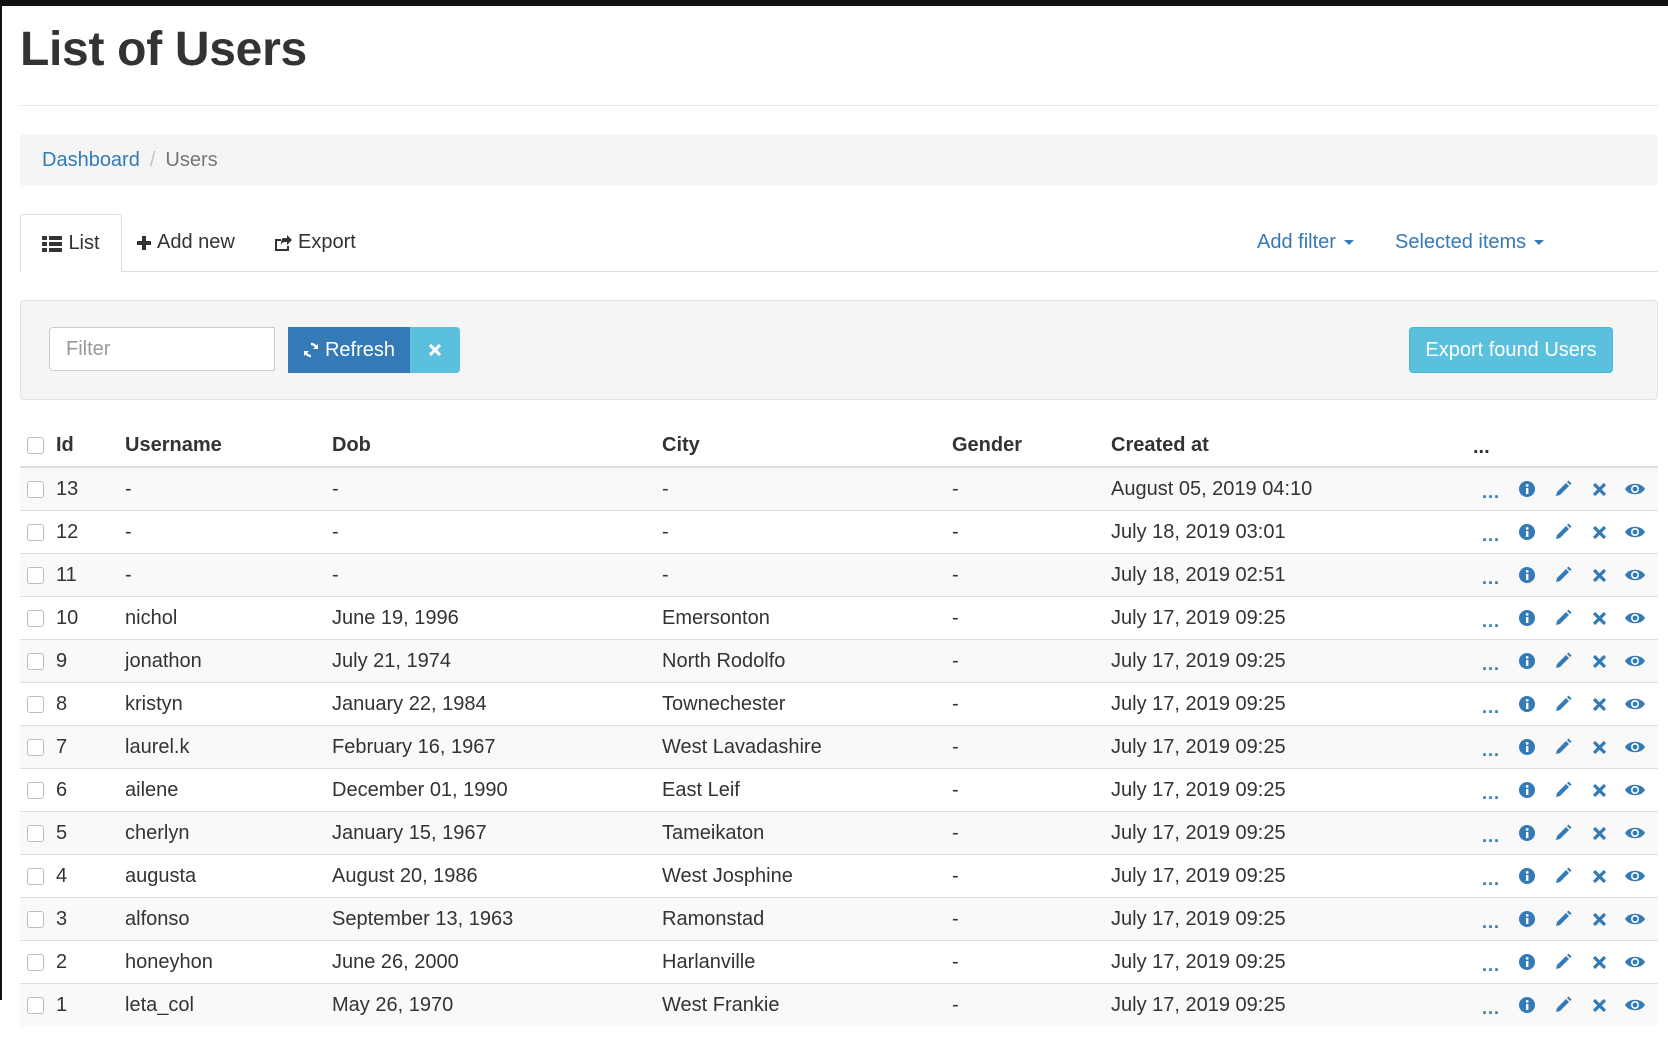 The height and width of the screenshot is (1056, 1668). What do you see at coordinates (1305, 242) in the screenshot?
I see `add-filter-dropdown: Add filter` at bounding box center [1305, 242].